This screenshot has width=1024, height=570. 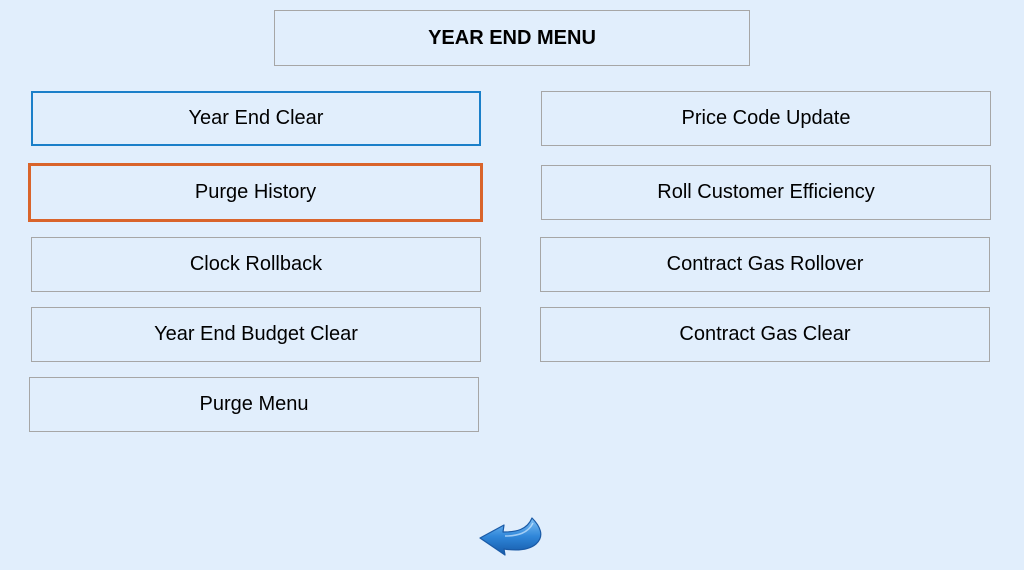 I want to click on contract-gas-rollover-label: Contract Gas Rollover, so click(x=765, y=264).